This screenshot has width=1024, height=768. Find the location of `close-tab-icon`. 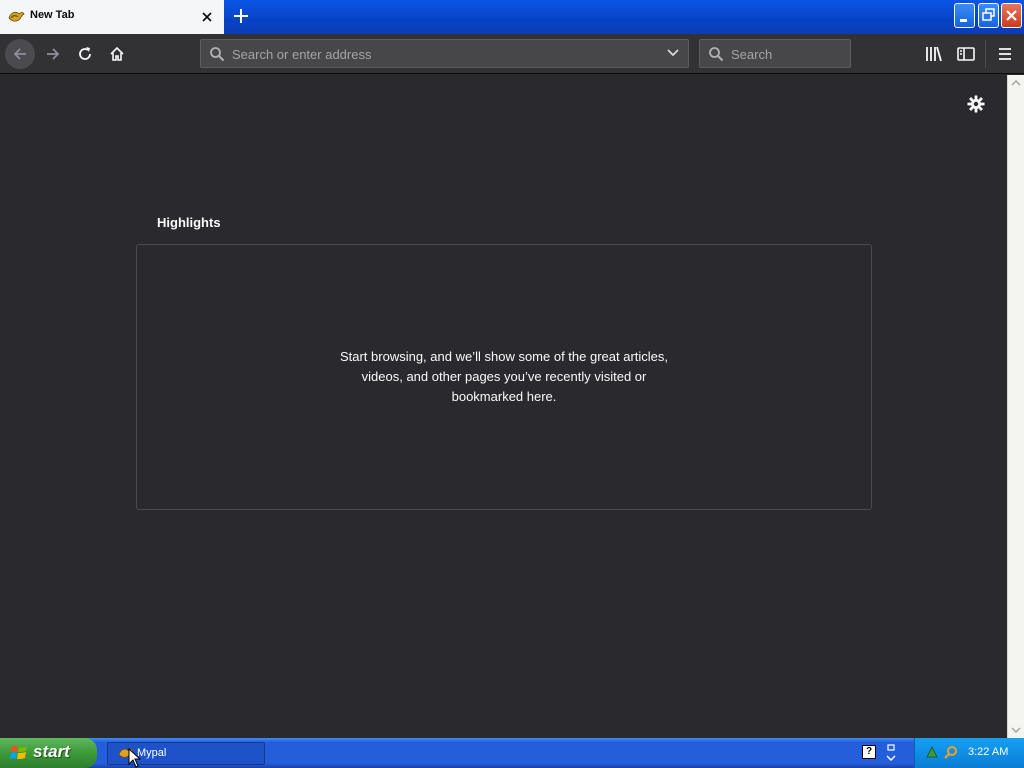

close-tab-icon is located at coordinates (207, 17).